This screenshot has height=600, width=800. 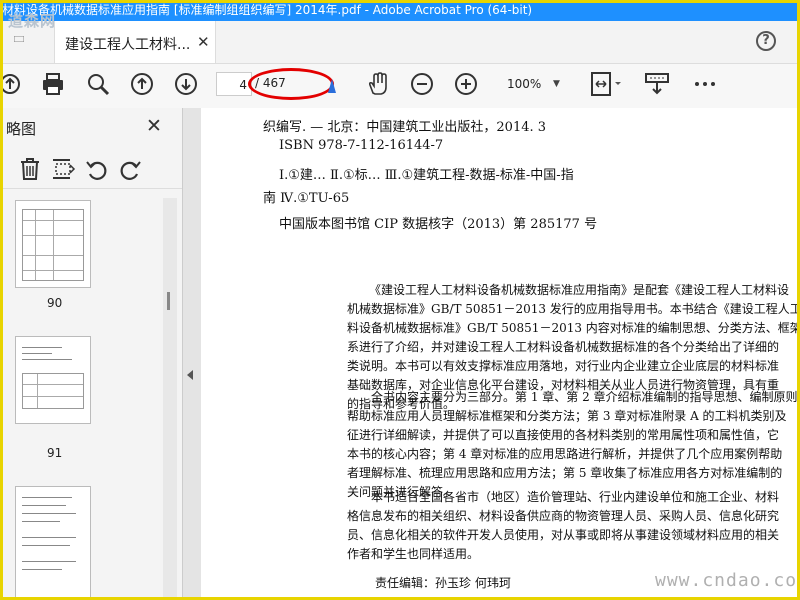 I want to click on doc-line: 系进行了介绍，并对建设工程人工材料设备机械数据标准的各个分类给出了详细的, so click(x=563, y=347).